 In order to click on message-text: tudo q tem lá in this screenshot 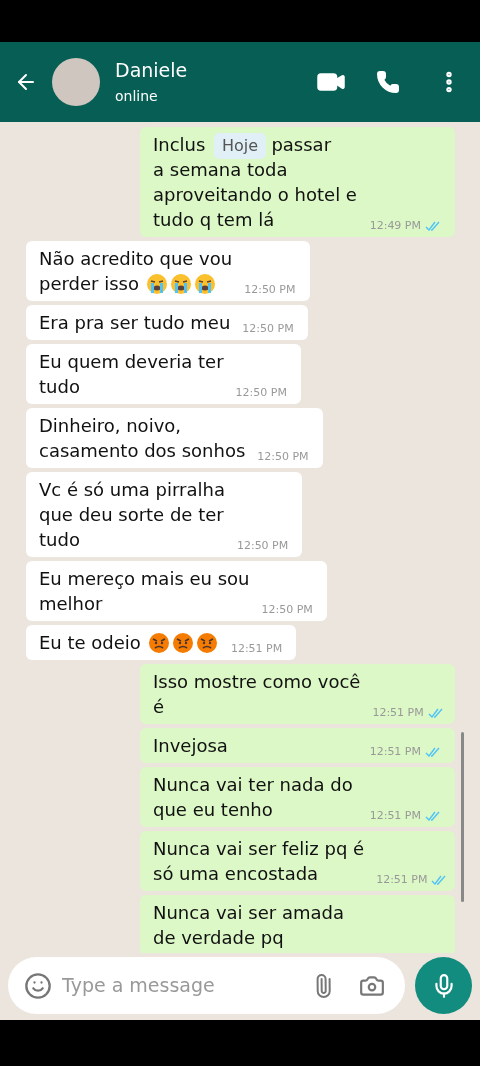, I will do `click(214, 220)`.